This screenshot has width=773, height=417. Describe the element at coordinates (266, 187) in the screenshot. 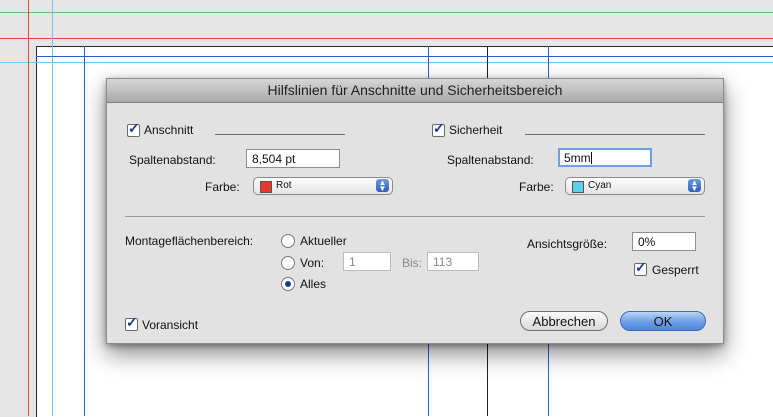

I see `bleed-color-swatch` at that location.